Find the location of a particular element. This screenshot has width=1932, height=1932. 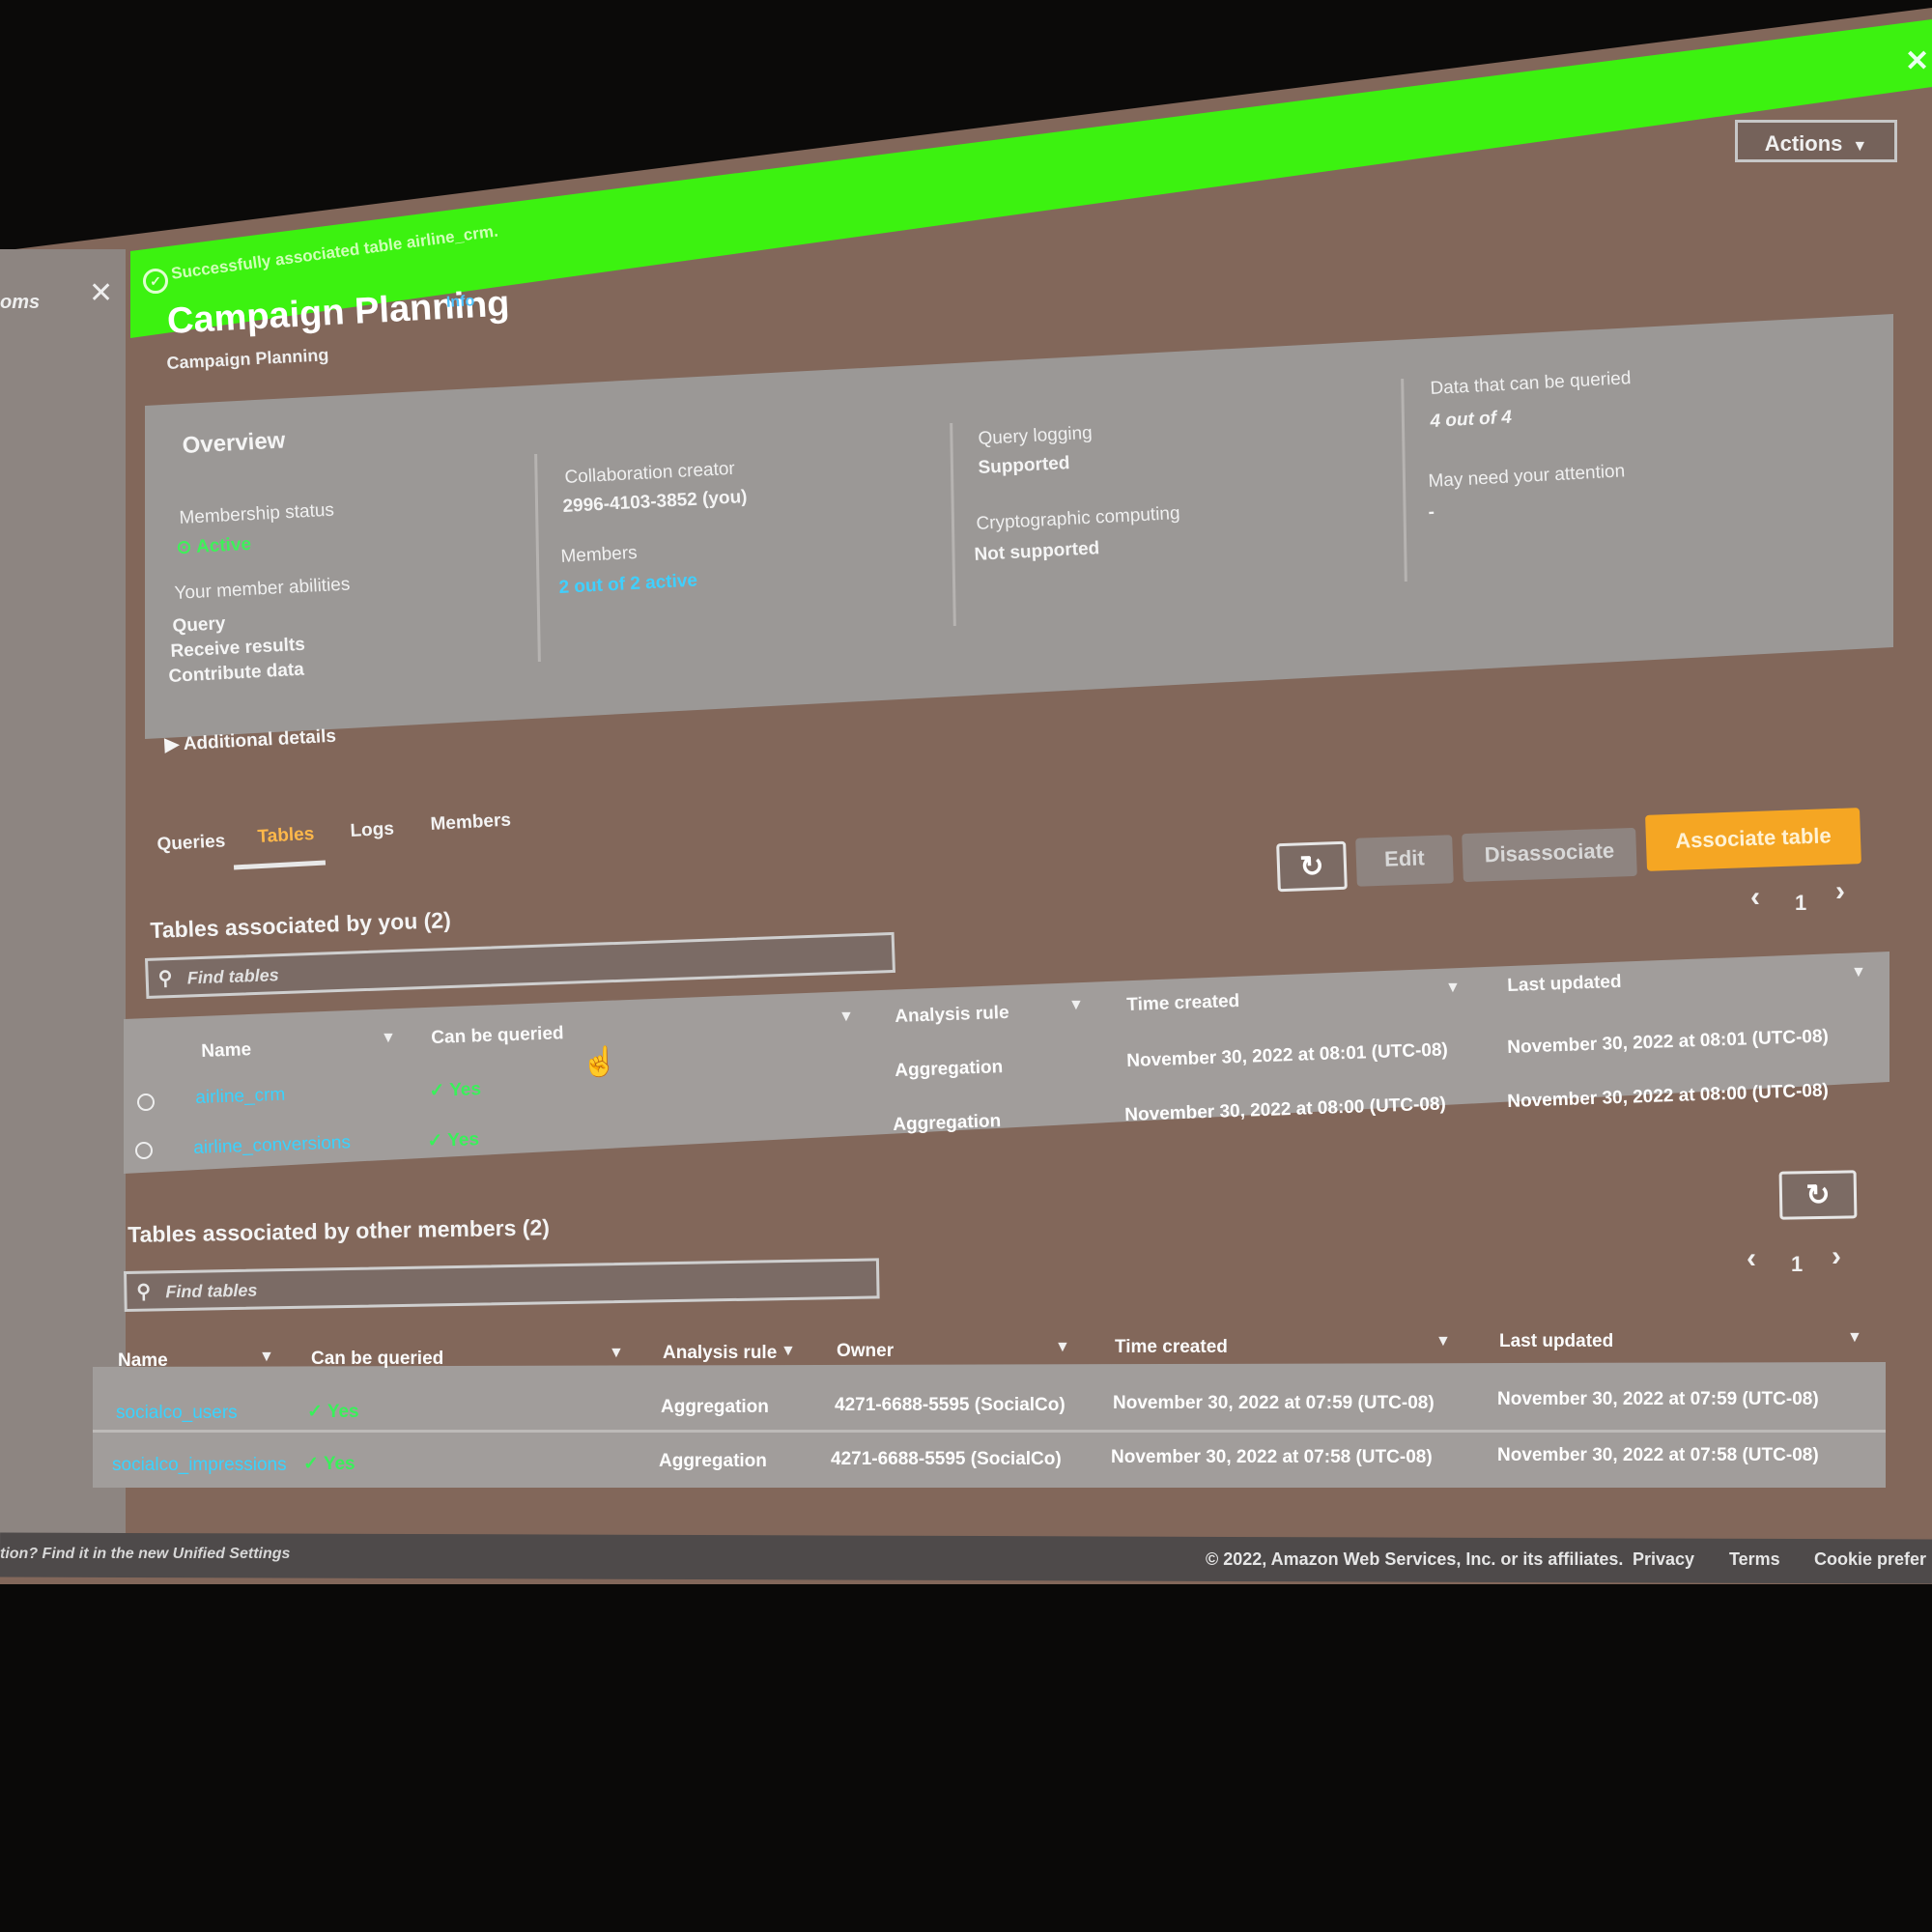

tab-members: Members is located at coordinates (470, 823).